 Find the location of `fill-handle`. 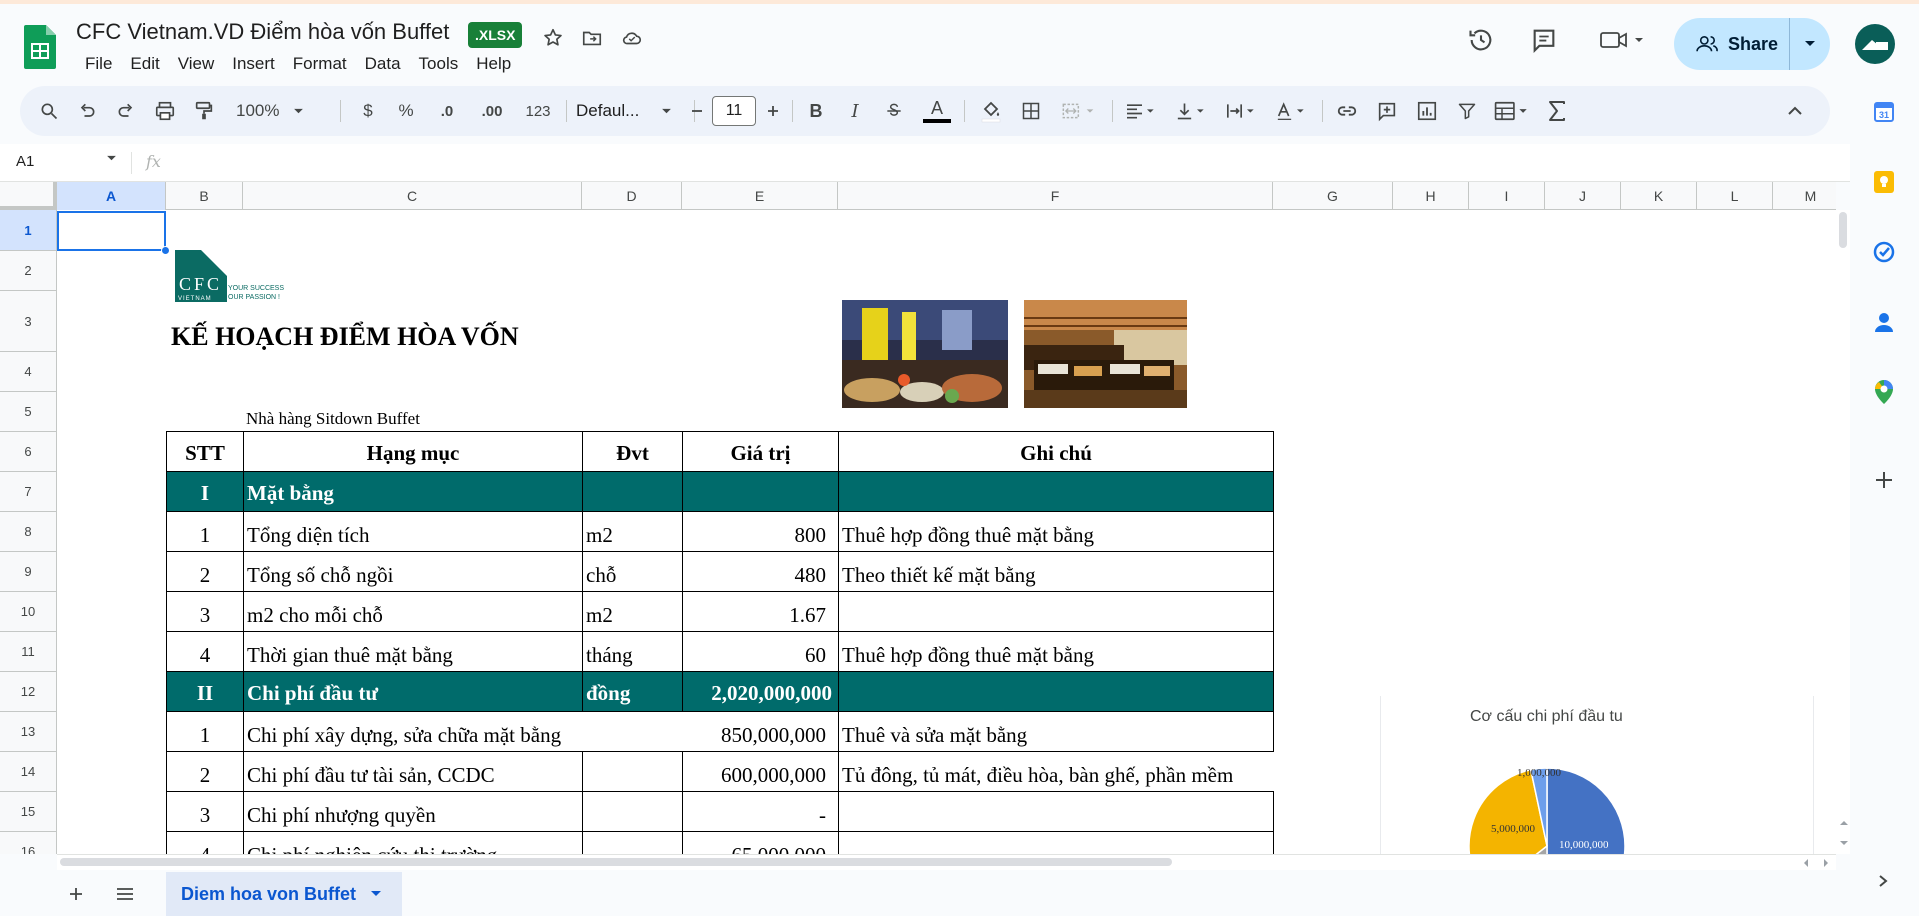

fill-handle is located at coordinates (165, 250).